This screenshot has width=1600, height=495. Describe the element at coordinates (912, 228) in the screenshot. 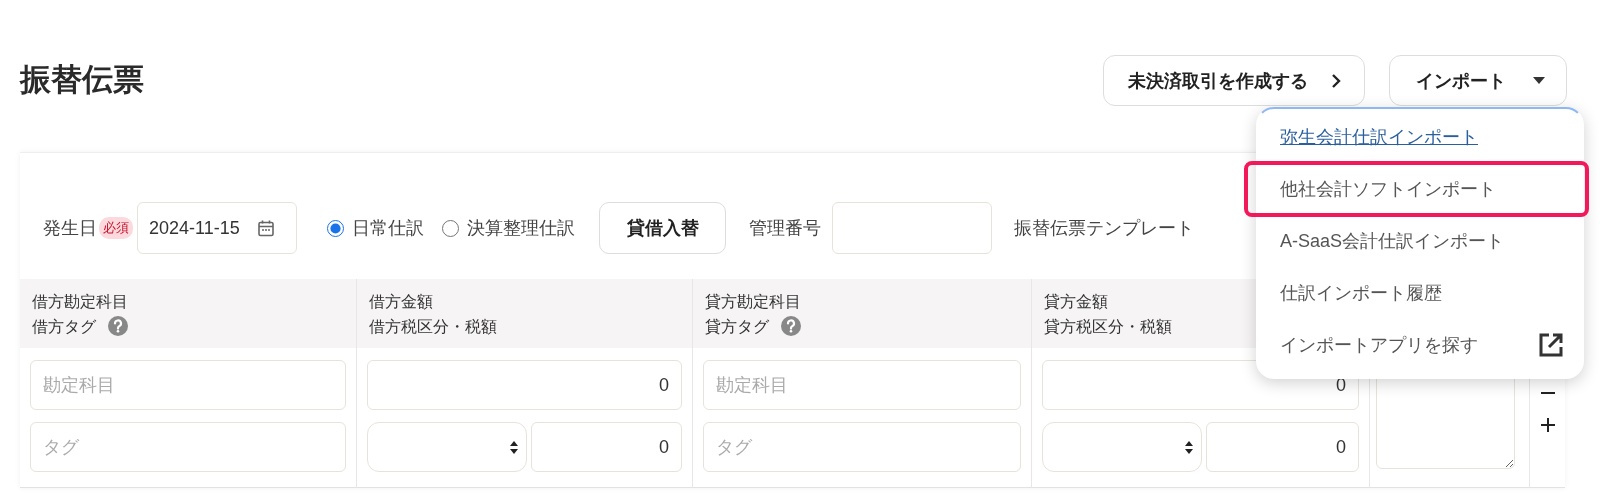

I see `management-number-field` at that location.